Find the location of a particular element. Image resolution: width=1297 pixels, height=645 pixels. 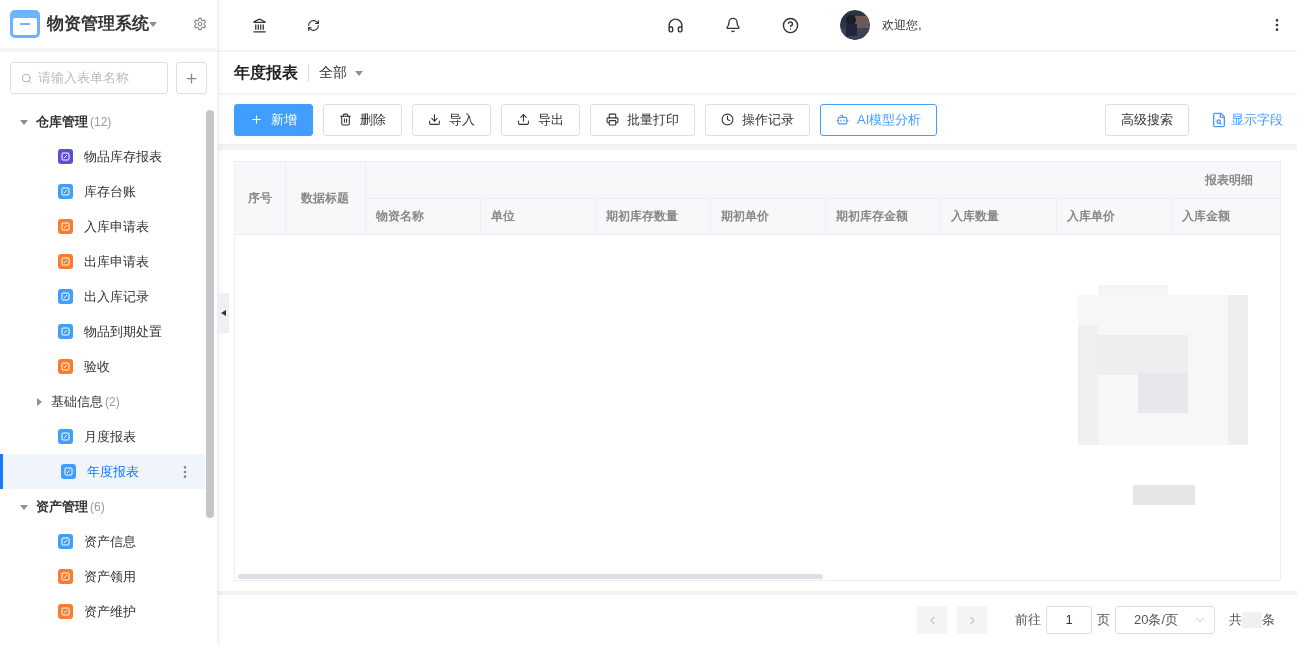

sidebar-item: 出入库记录 is located at coordinates (102, 296).